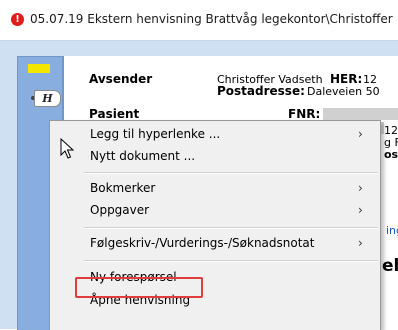  I want to click on postadresse-value: Daleveien 50, so click(343, 91).